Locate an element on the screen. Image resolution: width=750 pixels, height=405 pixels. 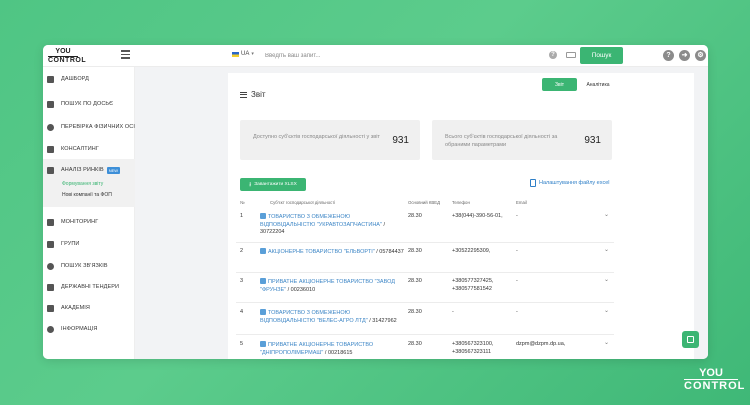
chat-button is located at coordinates (690, 339).